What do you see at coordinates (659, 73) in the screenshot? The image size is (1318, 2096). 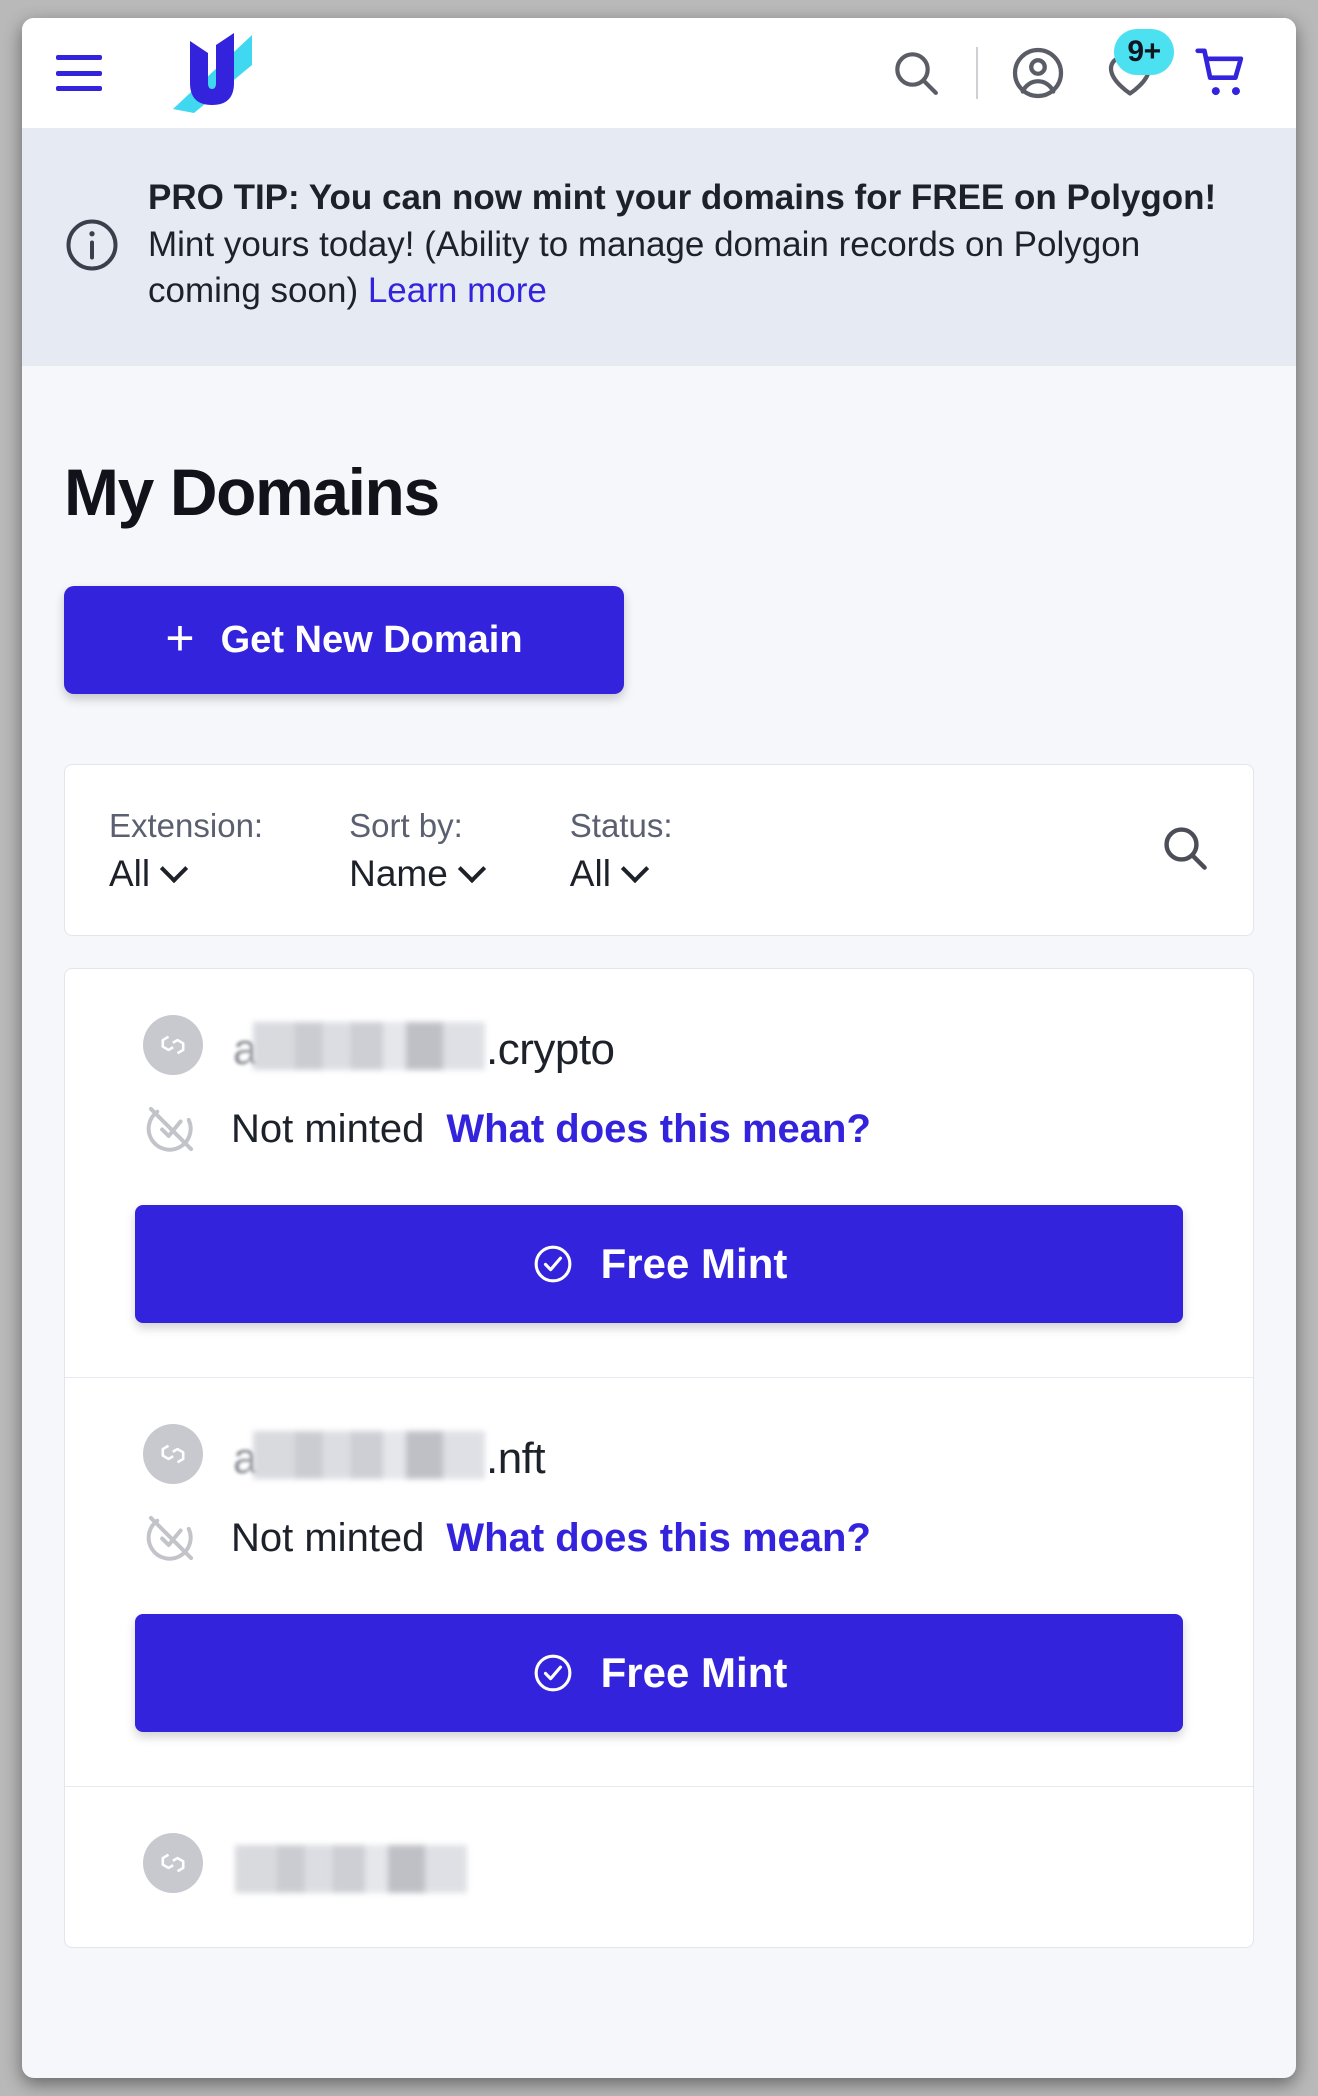 I see `site-header: 9+` at bounding box center [659, 73].